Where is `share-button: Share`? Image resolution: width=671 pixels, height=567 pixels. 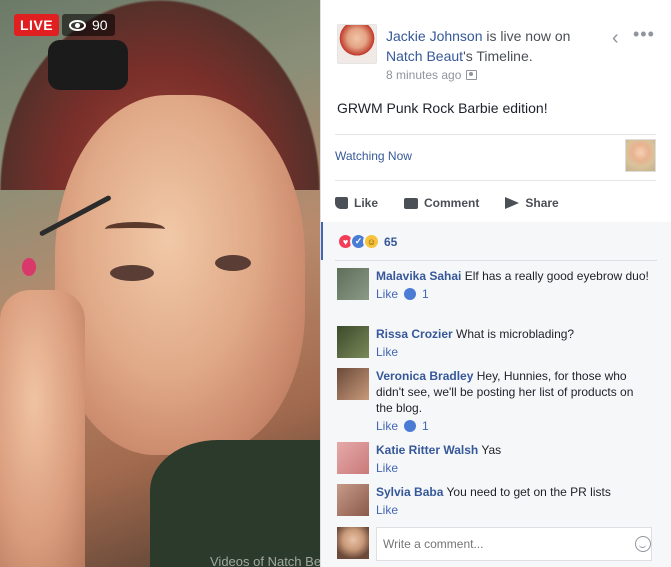 share-button: Share is located at coordinates (532, 203).